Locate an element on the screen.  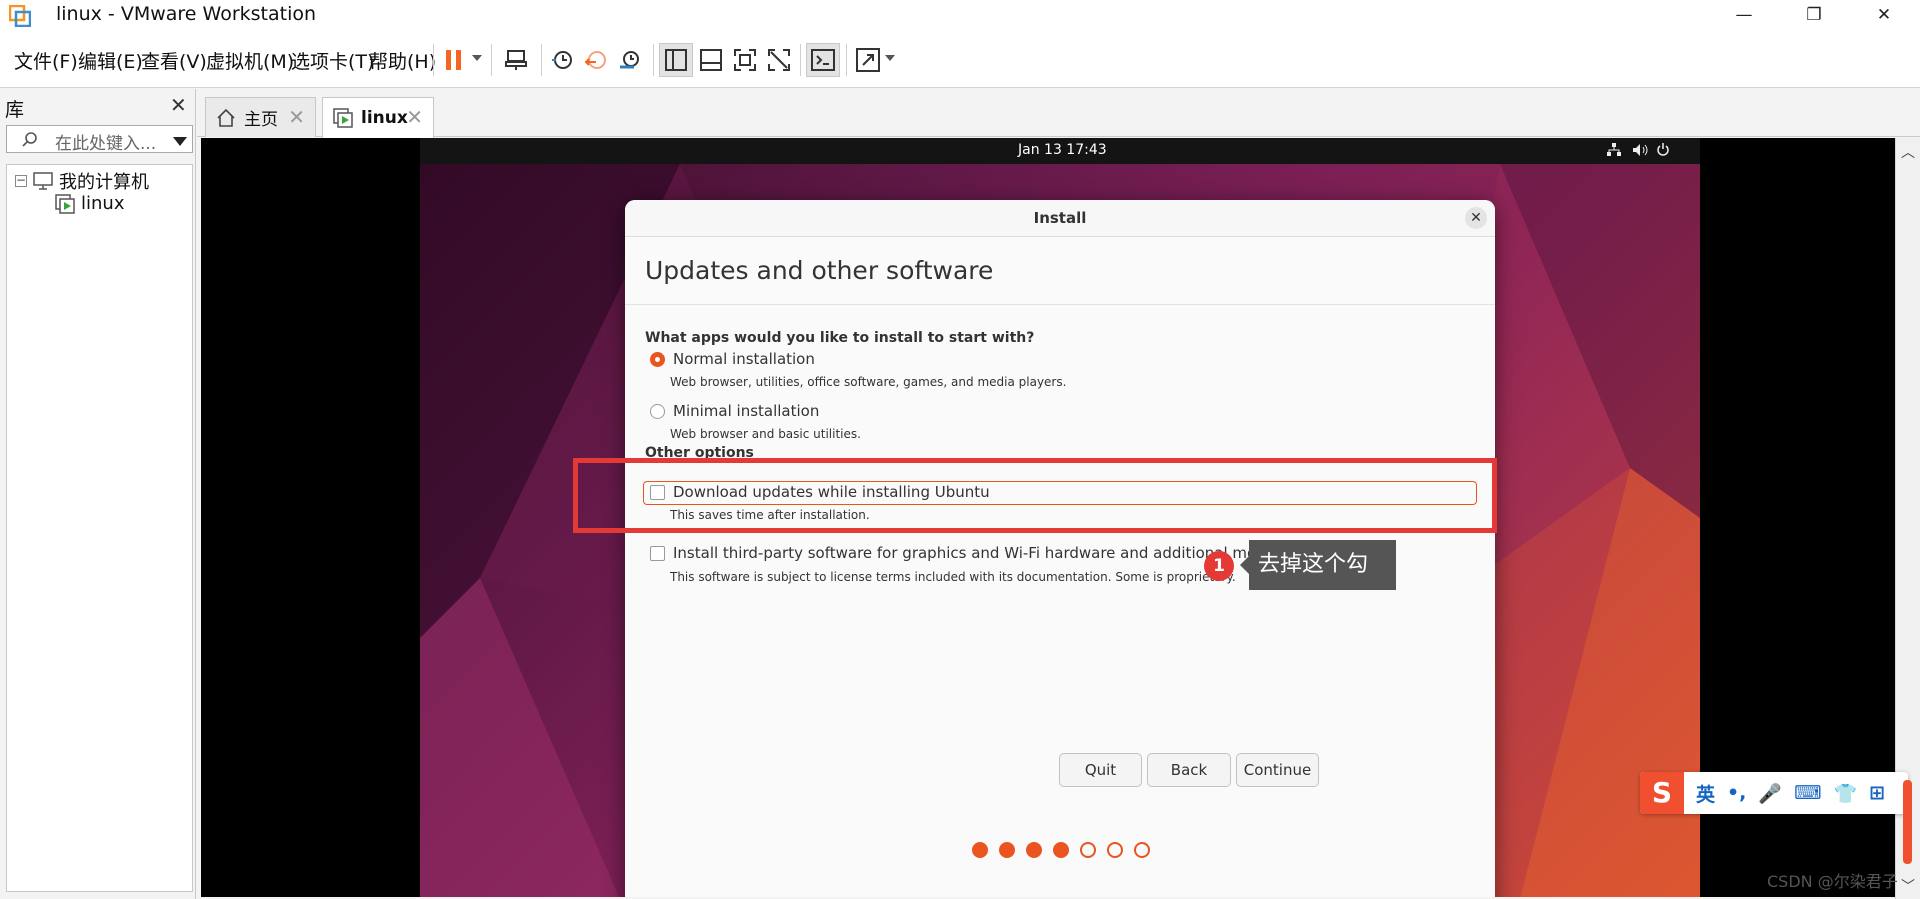
ime-punctuation-icon: •, is located at coordinates (1736, 793).